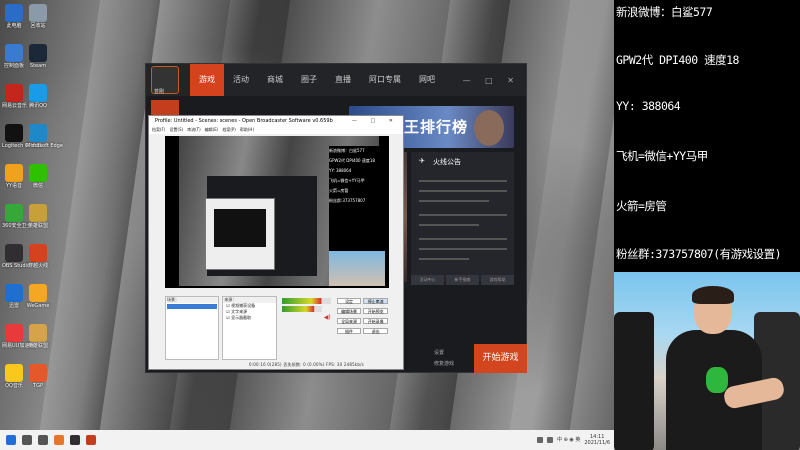 This screenshot has width=800, height=450. What do you see at coordinates (16, 266) in the screenshot?
I see `desktop-icon-label: OBS Studio` at bounding box center [16, 266].